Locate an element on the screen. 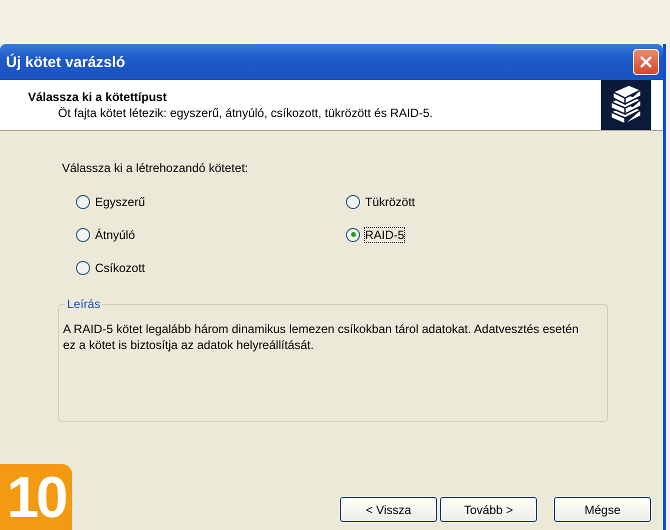 Image resolution: width=670 pixels, height=530 pixels. close-icon is located at coordinates (646, 62).